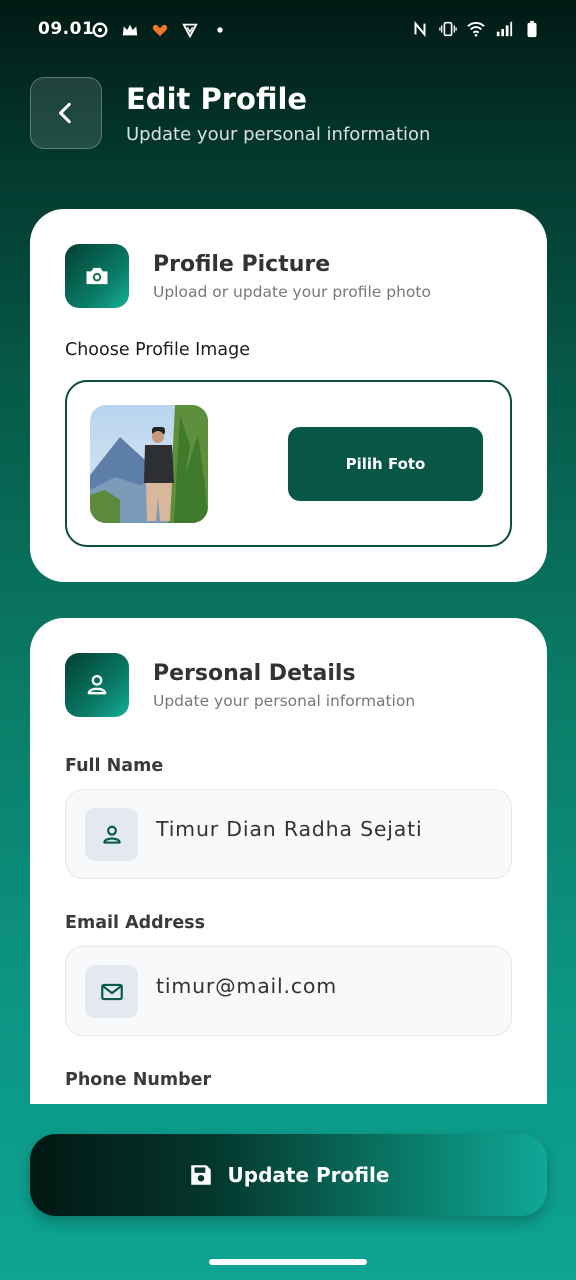 The image size is (576, 1280). I want to click on full-name-field: Timur Dian Radha Sejati, so click(288, 834).